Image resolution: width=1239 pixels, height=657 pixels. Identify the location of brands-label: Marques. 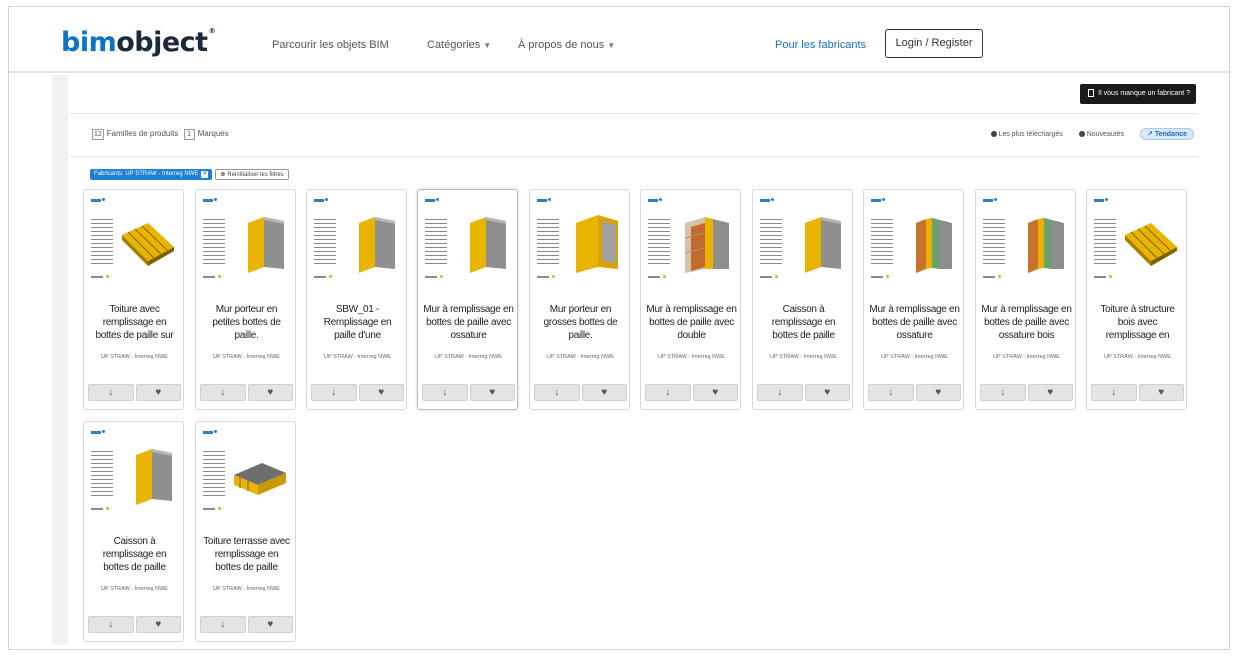
(213, 133).